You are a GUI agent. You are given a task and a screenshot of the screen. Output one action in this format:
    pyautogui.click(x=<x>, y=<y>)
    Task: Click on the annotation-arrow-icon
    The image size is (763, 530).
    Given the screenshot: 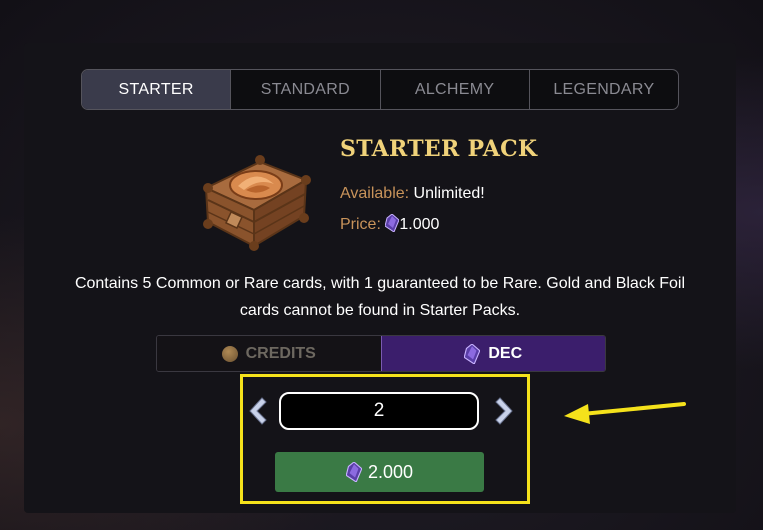 What is the action you would take?
    pyautogui.click(x=625, y=413)
    